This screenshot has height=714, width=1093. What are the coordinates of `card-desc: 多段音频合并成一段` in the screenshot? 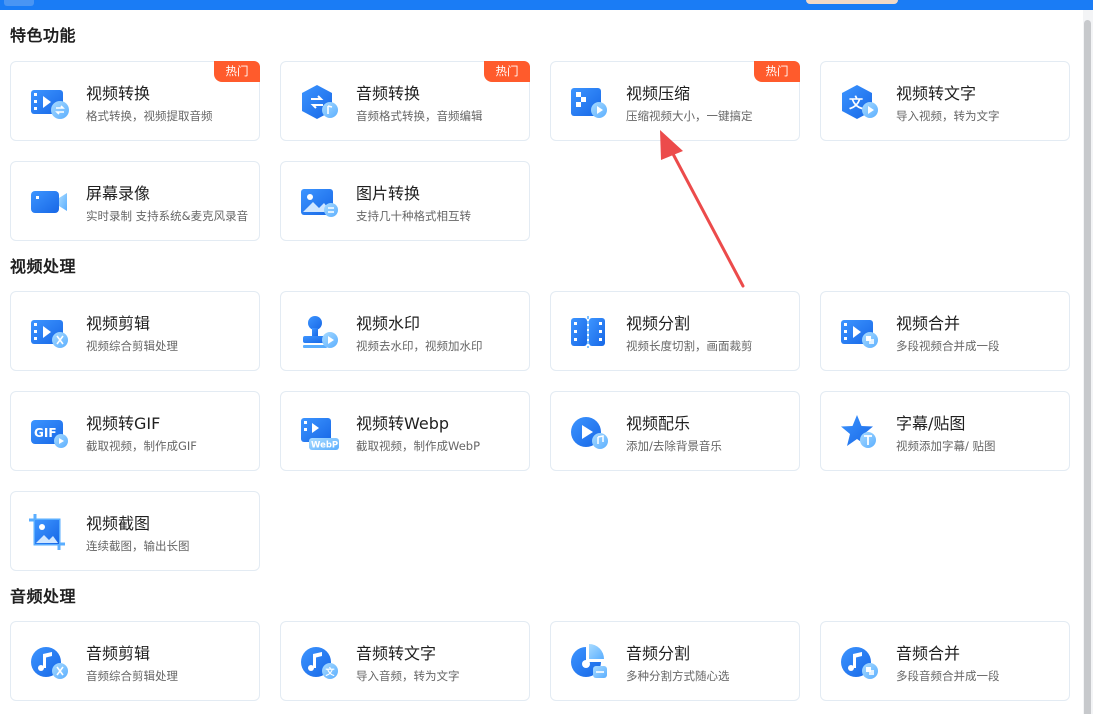 It's located at (948, 676).